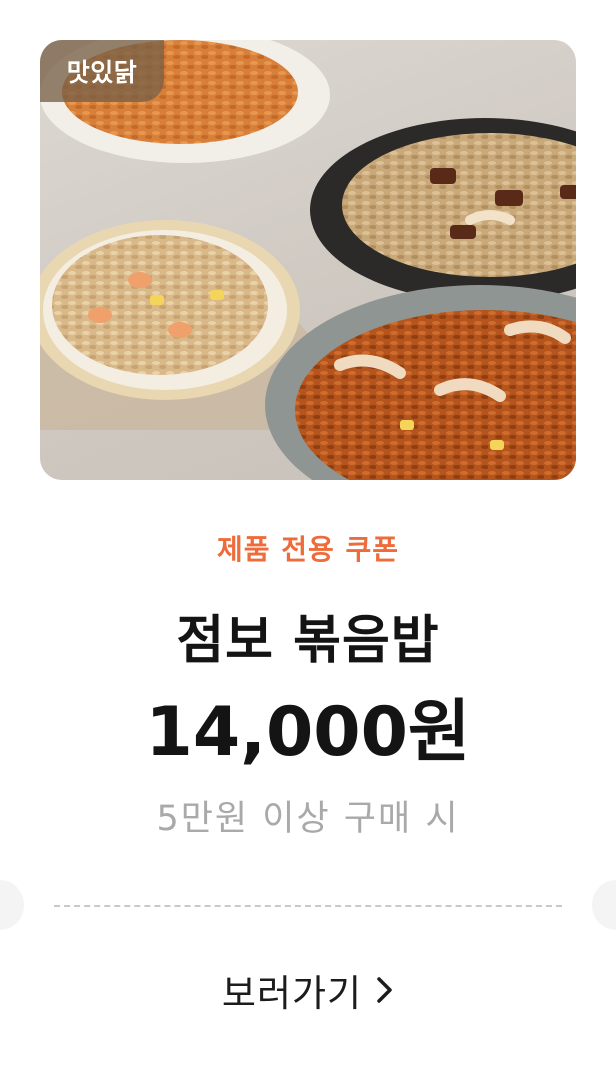  I want to click on view-button: 보러가기, so click(308, 990).